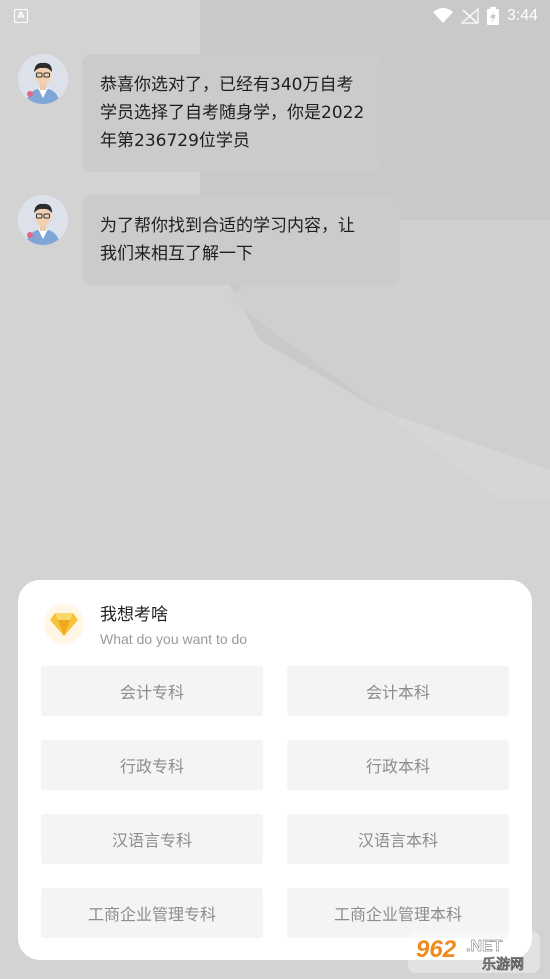  I want to click on message-line: 学员选择了自考随身学，你是2022, so click(232, 113).